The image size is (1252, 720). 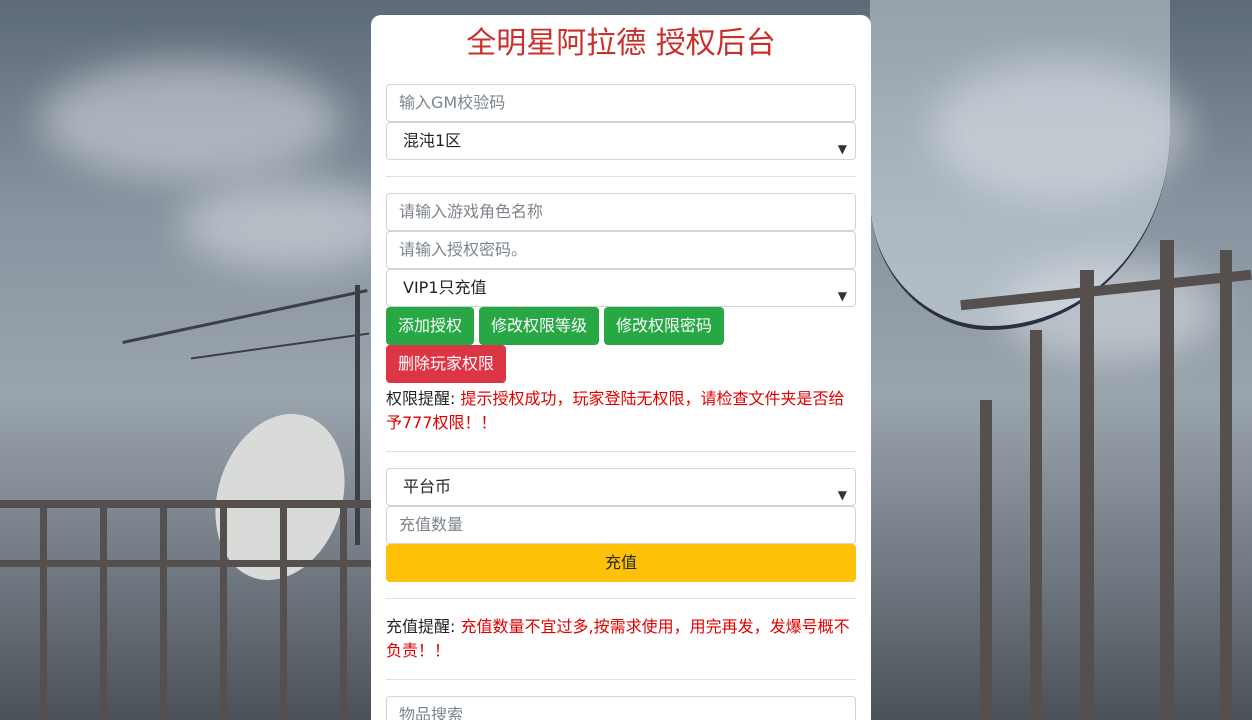 What do you see at coordinates (618, 638) in the screenshot?
I see `recharge-notice-message: 充值数量不宜过多,按需求使用，用完再发，发爆号概不负责！！` at bounding box center [618, 638].